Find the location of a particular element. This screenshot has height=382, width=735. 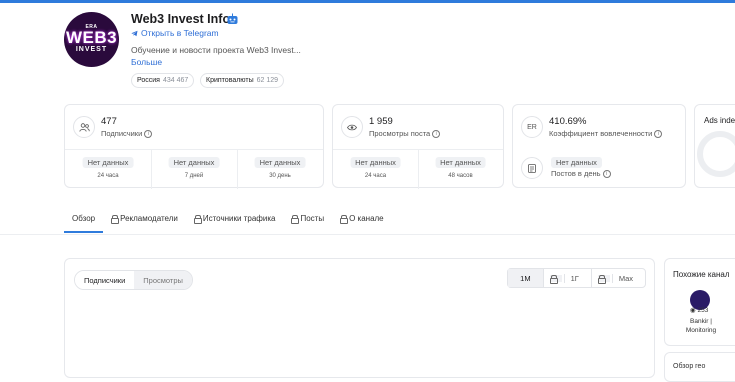

posts-label-row: Постов в день i is located at coordinates (581, 173).